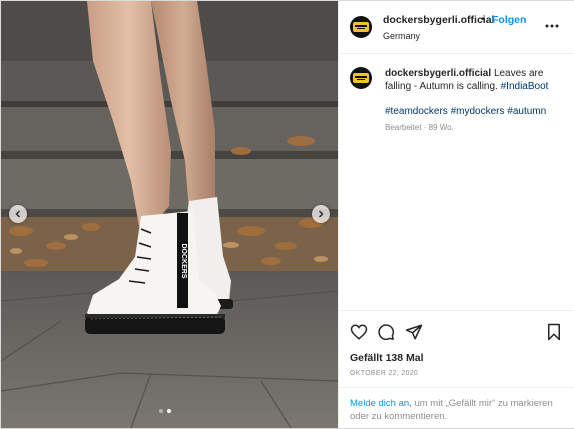  I want to click on chevron-left-icon, so click(17, 214).